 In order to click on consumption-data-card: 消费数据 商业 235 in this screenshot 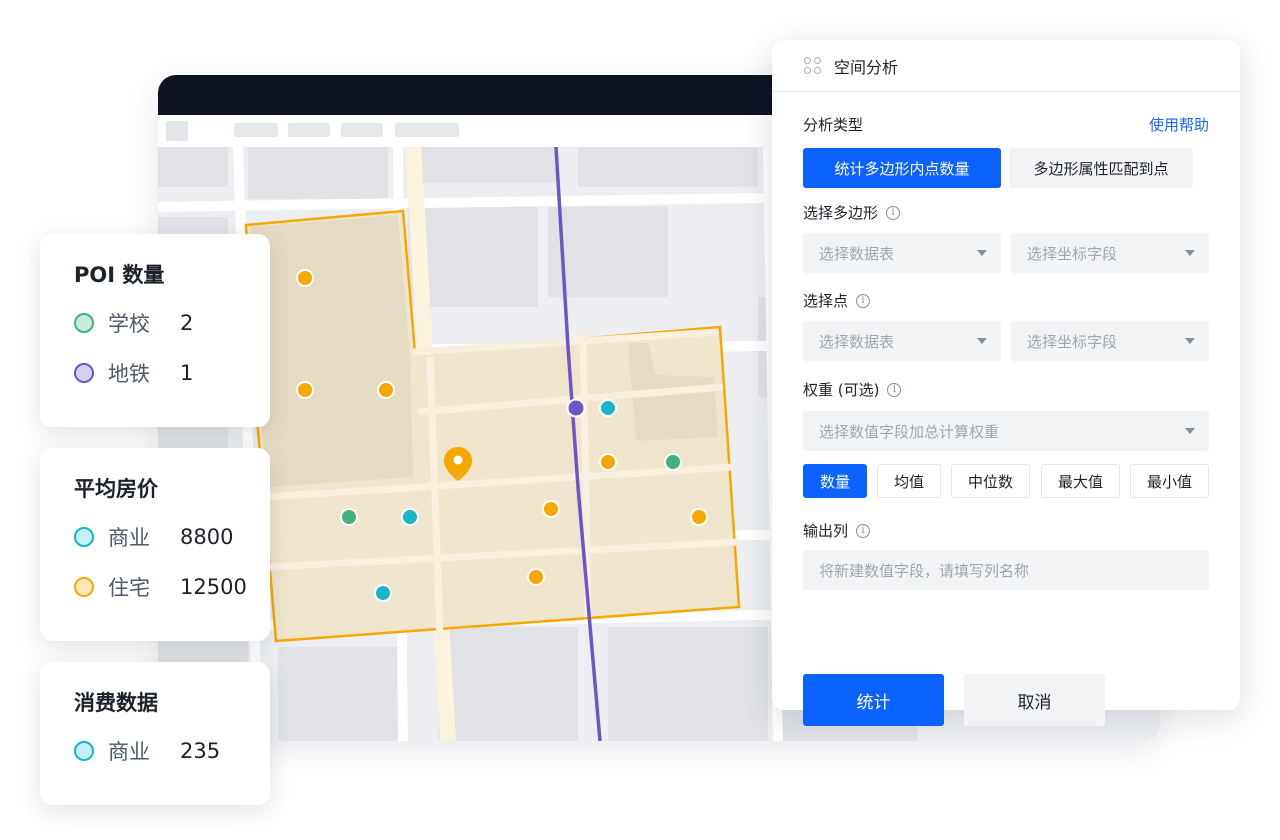, I will do `click(155, 733)`.